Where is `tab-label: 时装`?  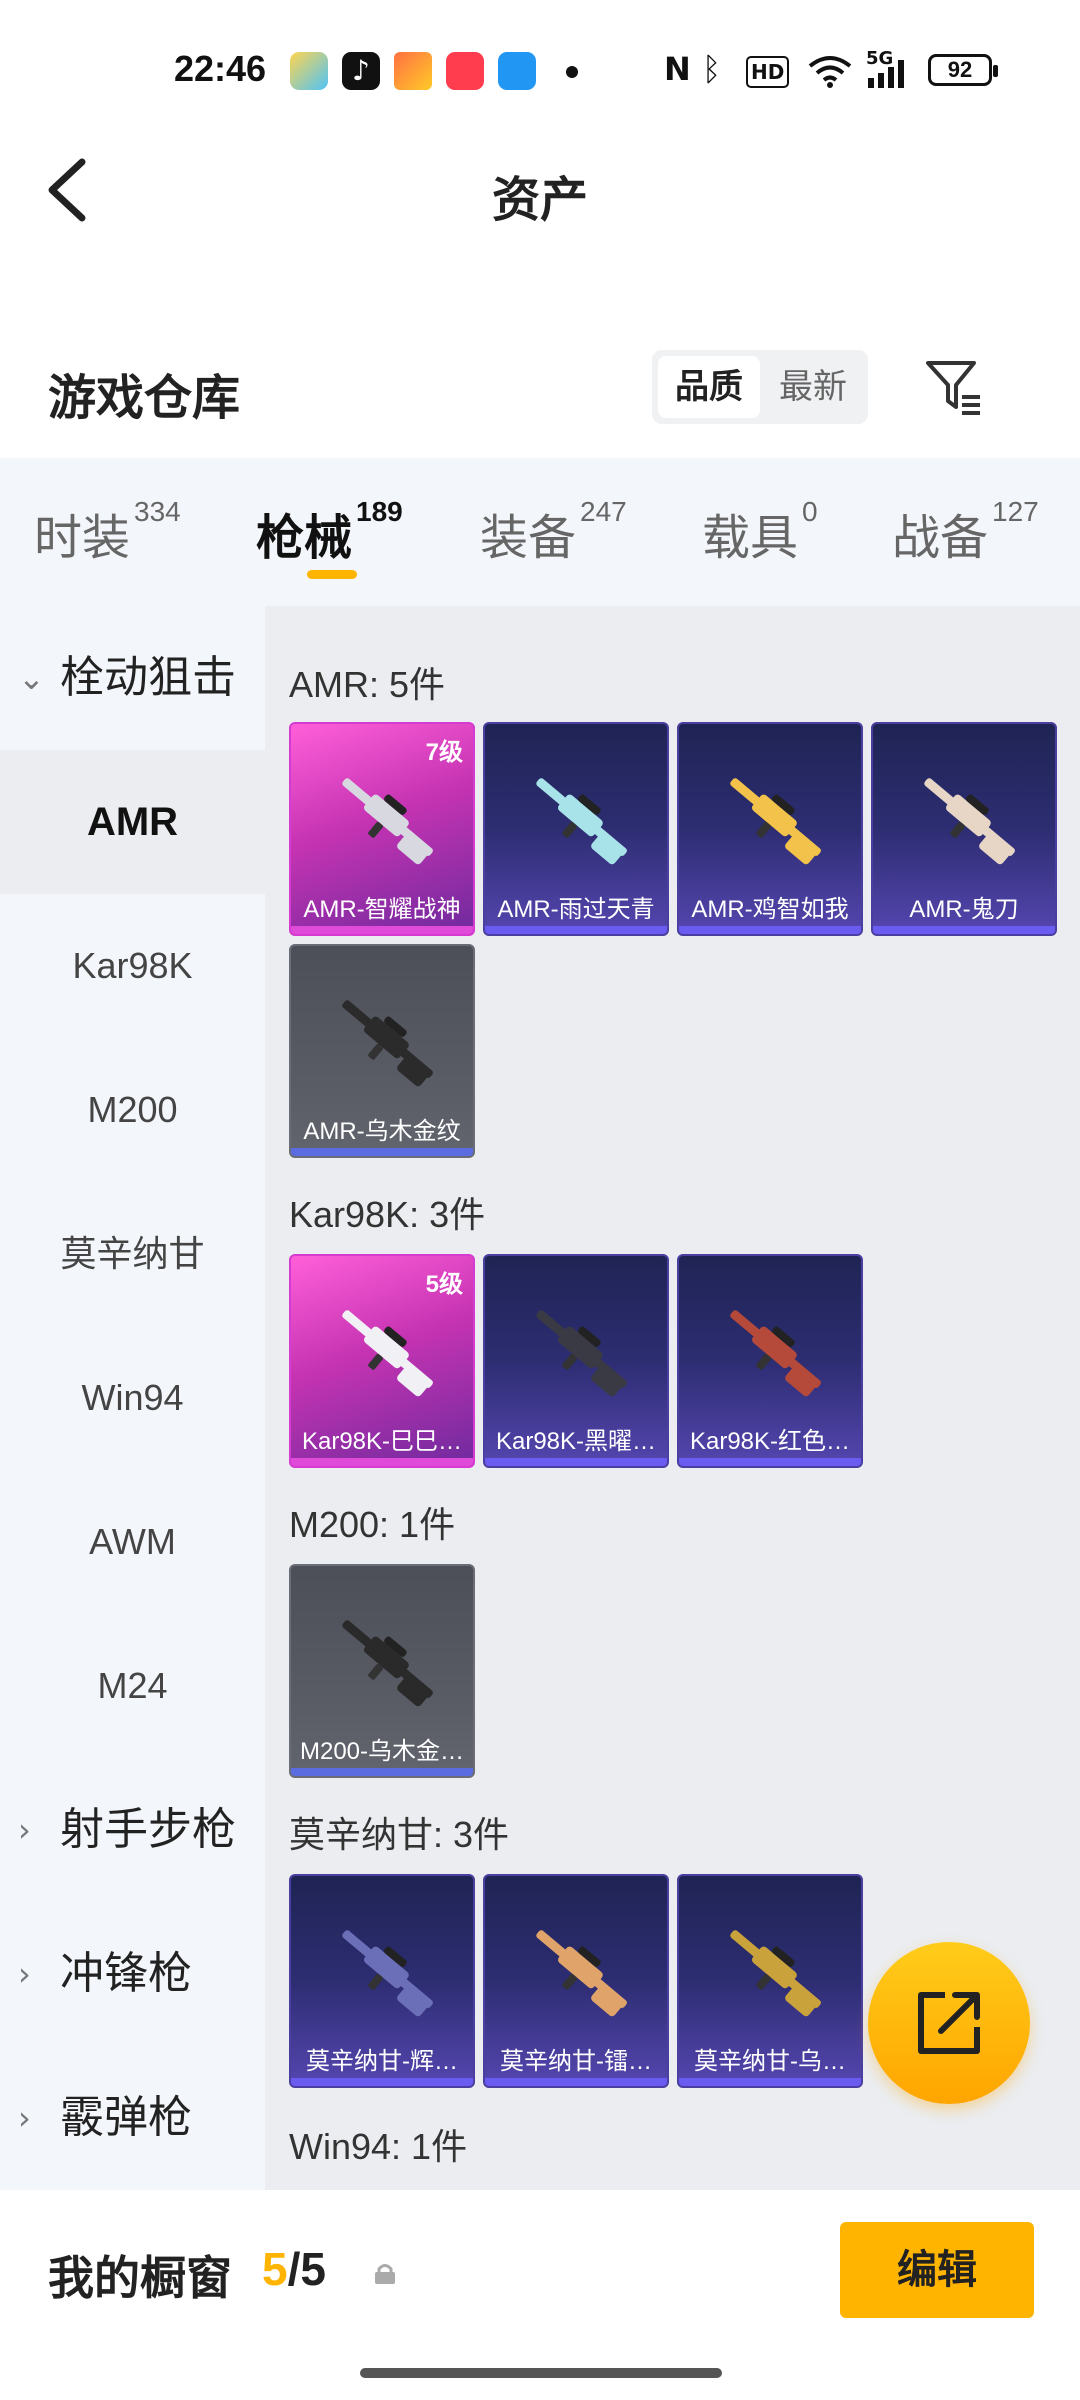 tab-label: 时装 is located at coordinates (82, 538).